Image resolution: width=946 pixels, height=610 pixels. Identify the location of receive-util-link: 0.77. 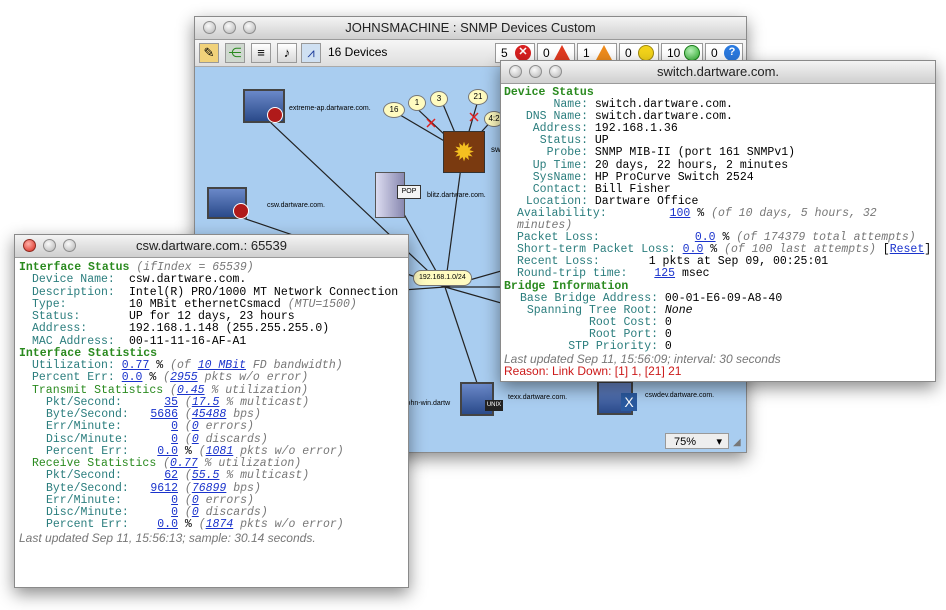
(184, 463).